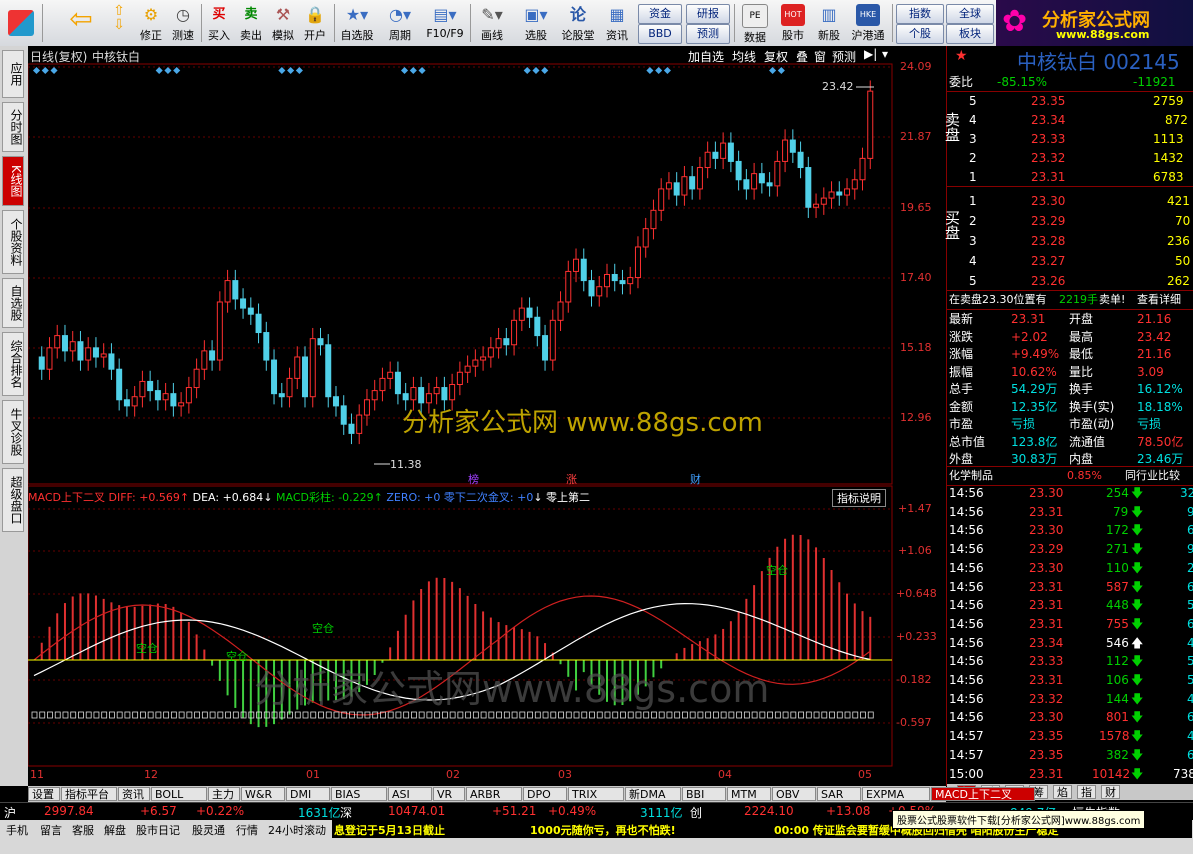 Image resolution: width=1193 pixels, height=854 pixels. Describe the element at coordinates (13, 364) in the screenshot. I see `tab-ranking: 综合排名` at that location.